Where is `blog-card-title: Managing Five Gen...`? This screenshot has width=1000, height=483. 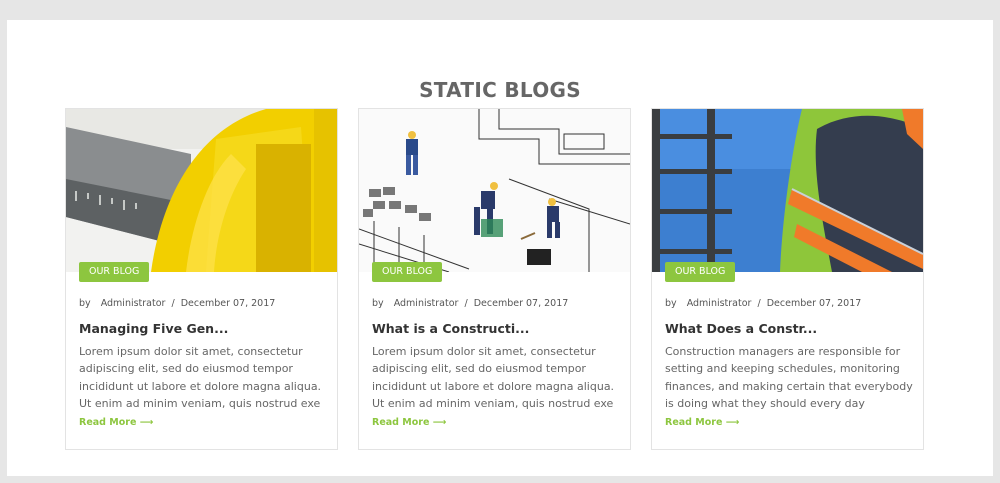 blog-card-title: Managing Five Gen... is located at coordinates (153, 328).